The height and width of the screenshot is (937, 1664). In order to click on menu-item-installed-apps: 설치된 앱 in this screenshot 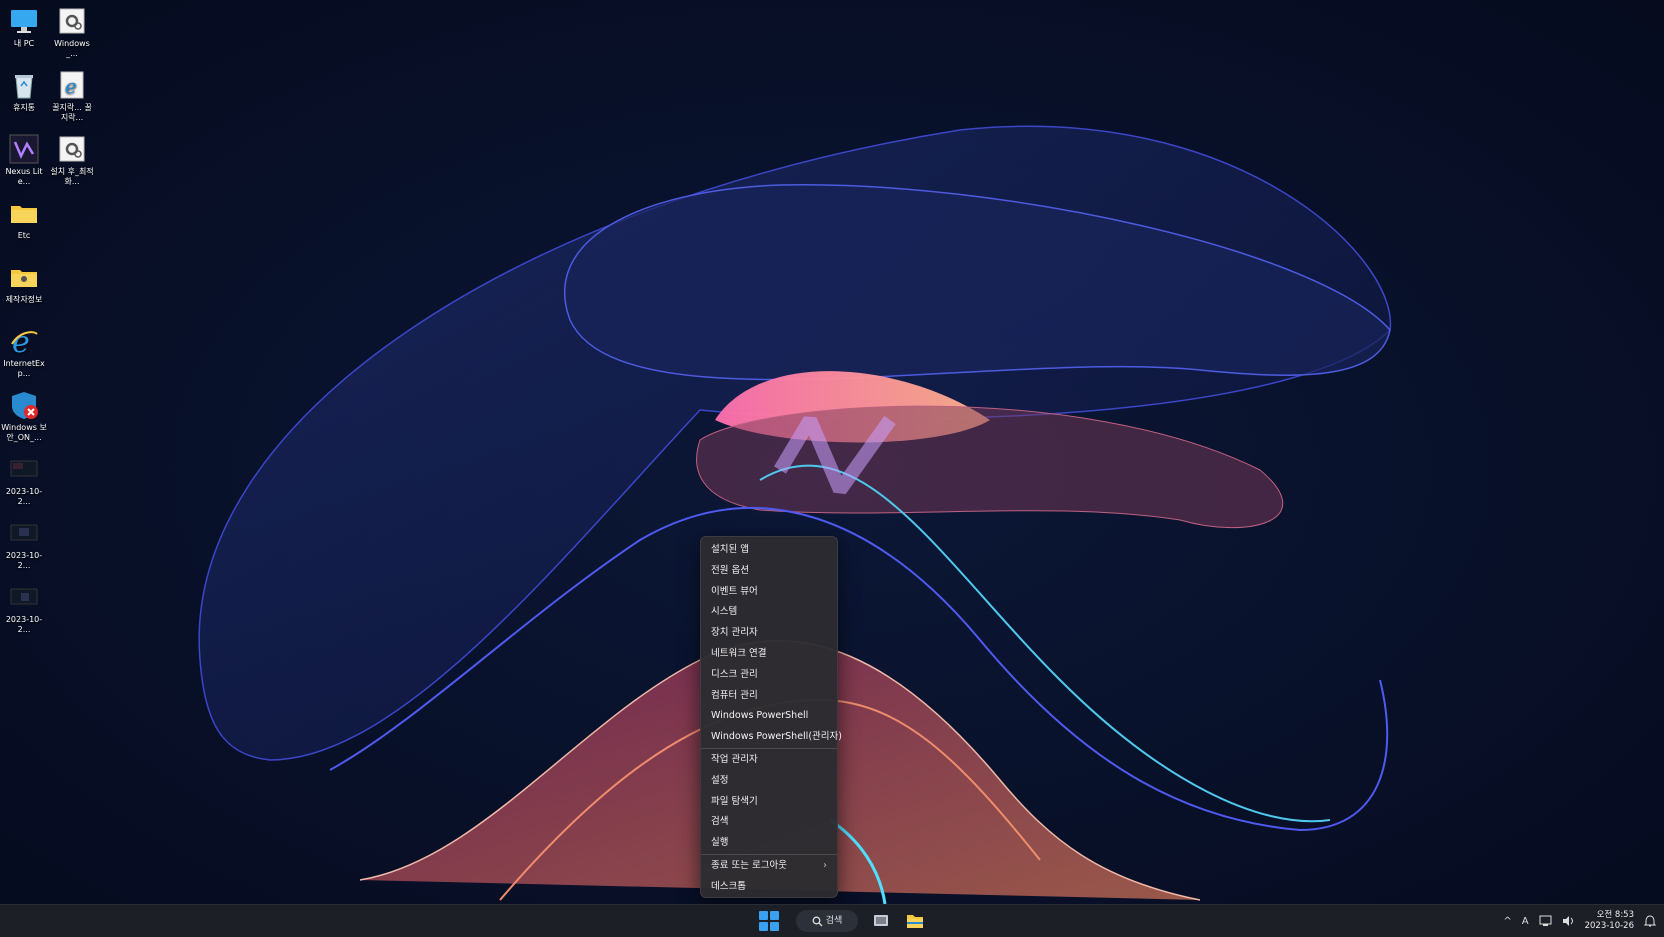, I will do `click(769, 550)`.